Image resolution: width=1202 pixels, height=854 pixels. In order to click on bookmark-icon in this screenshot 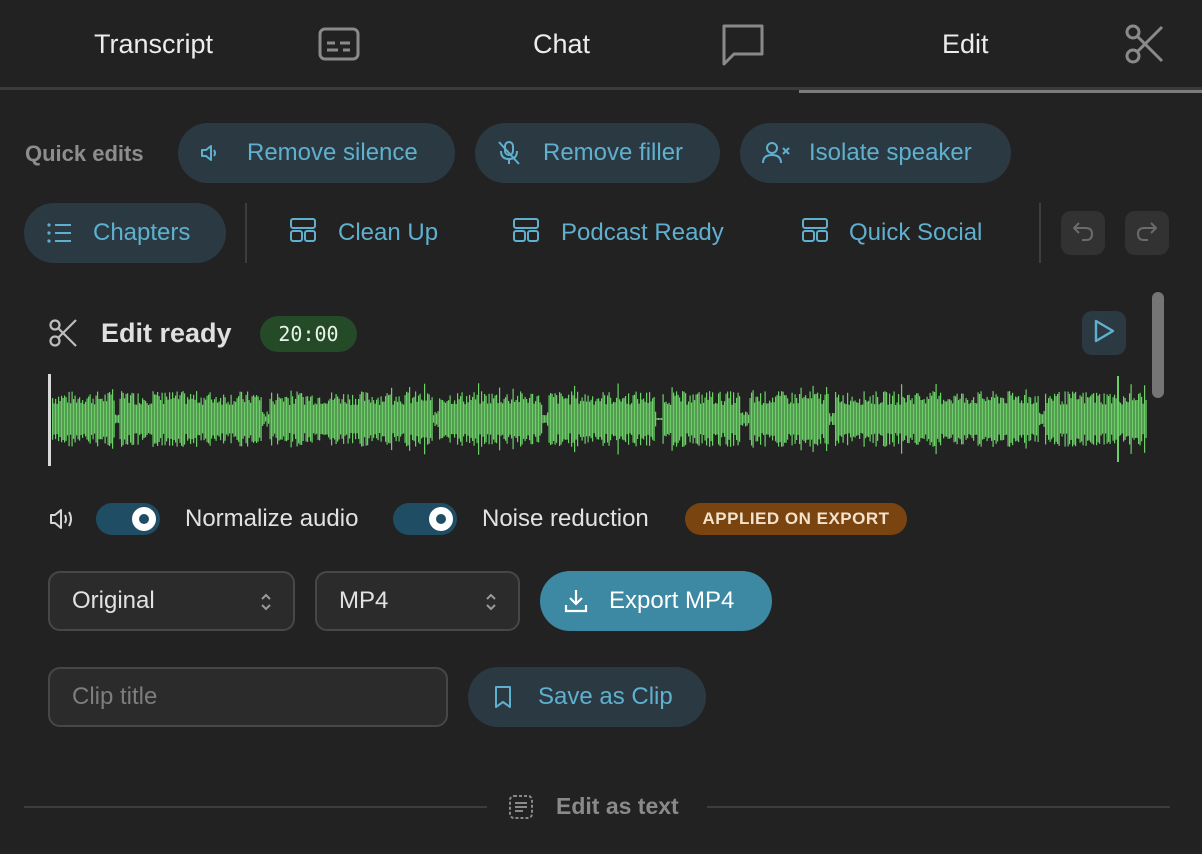, I will do `click(503, 697)`.